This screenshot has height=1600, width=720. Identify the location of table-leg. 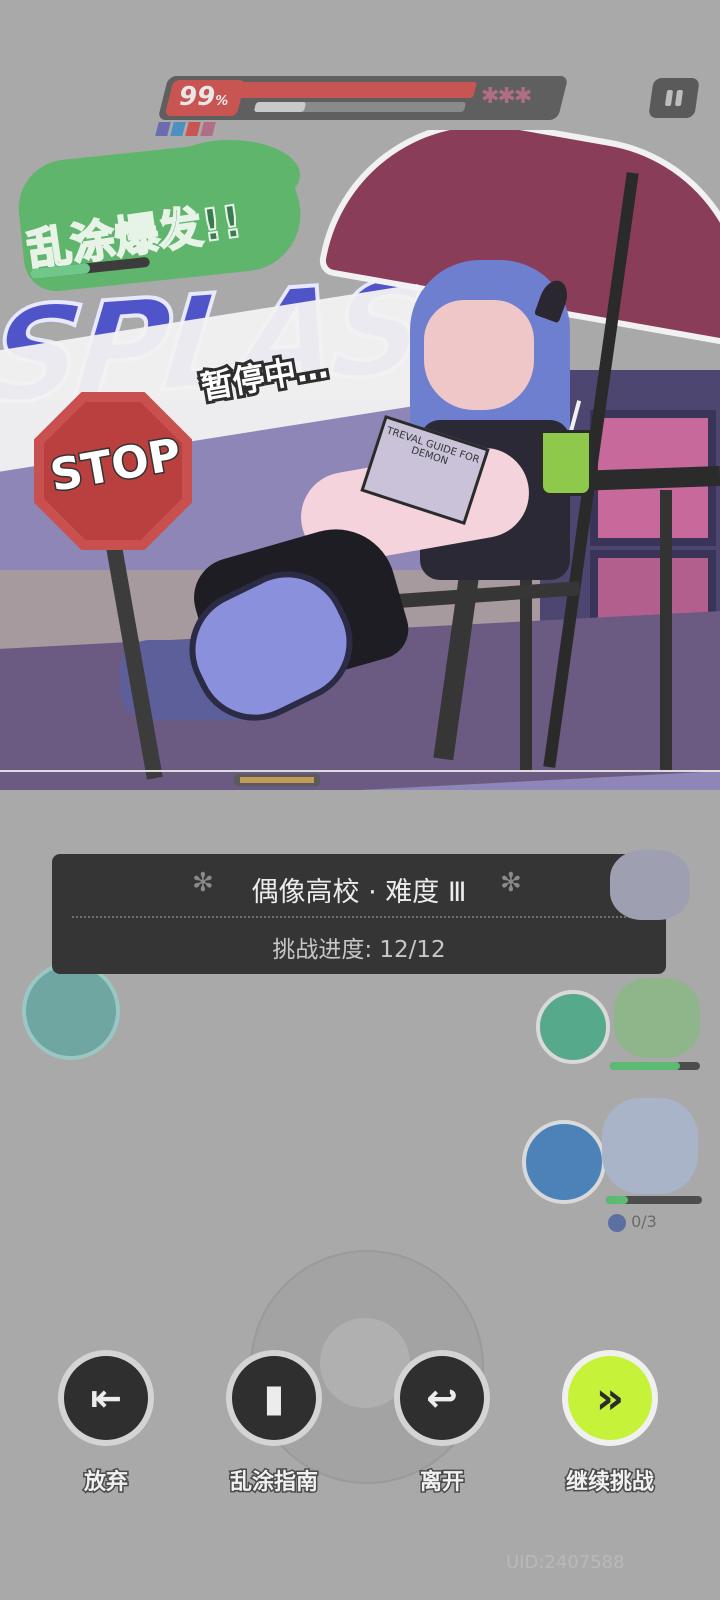
(666, 630).